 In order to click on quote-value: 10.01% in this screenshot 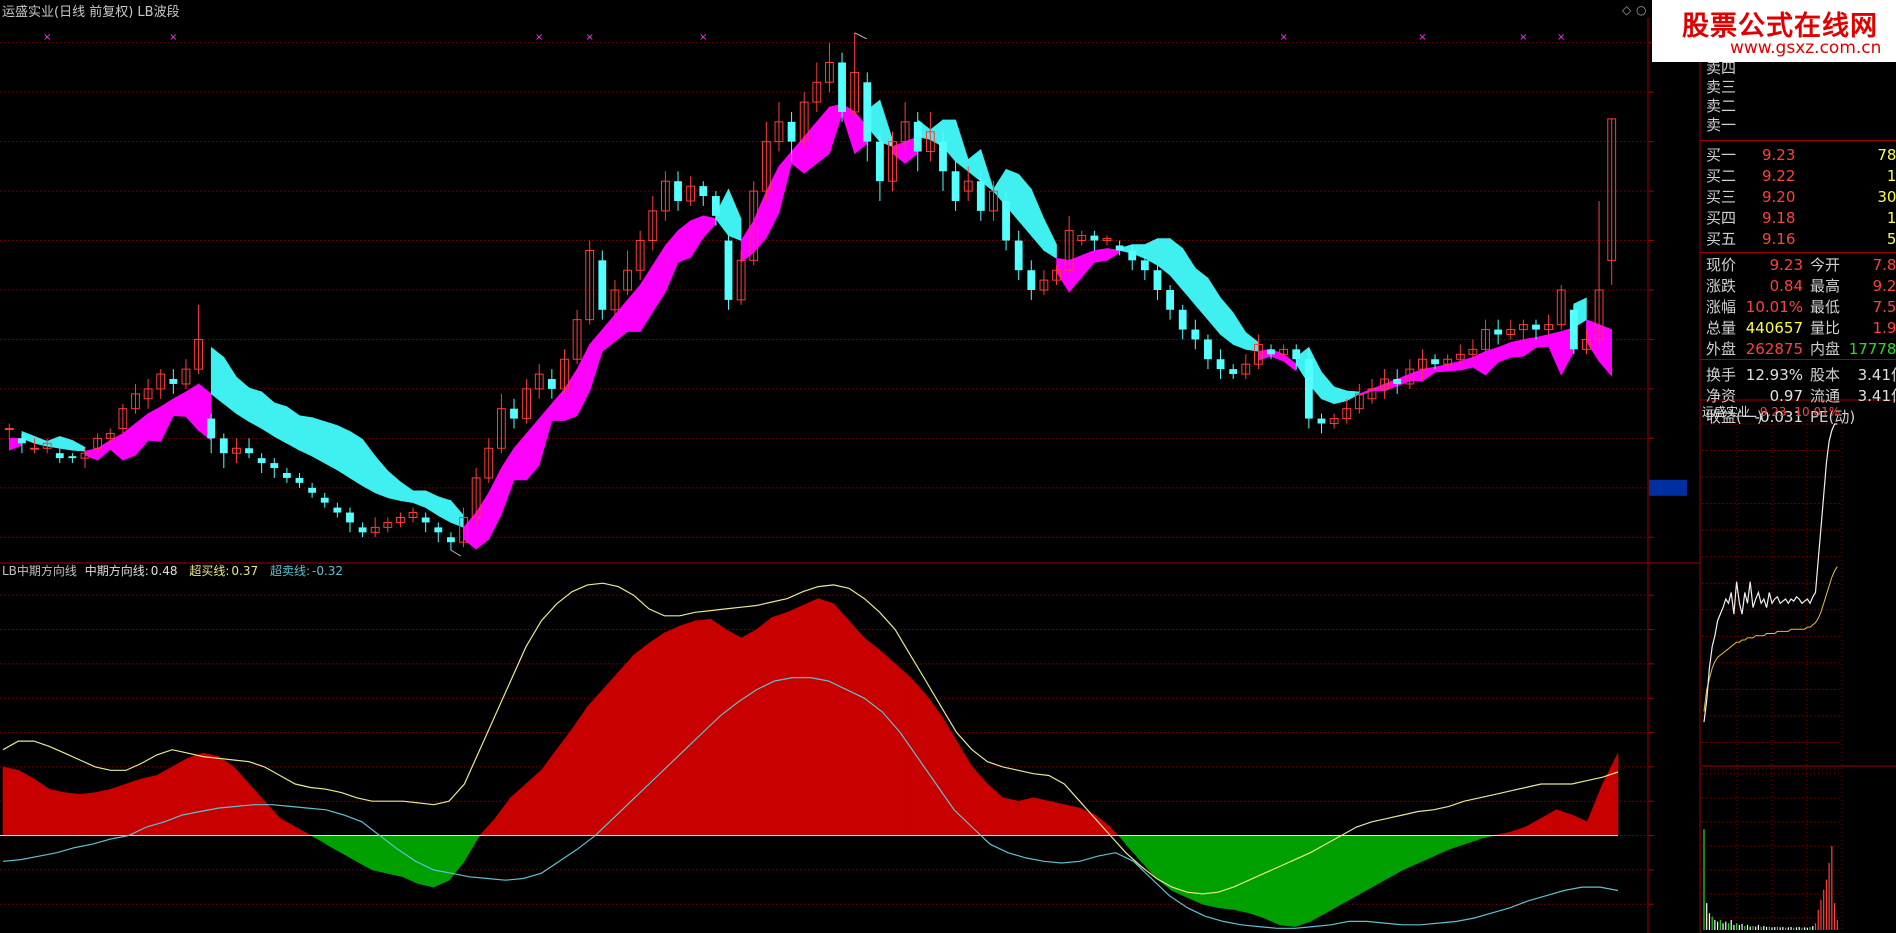, I will do `click(1774, 307)`.